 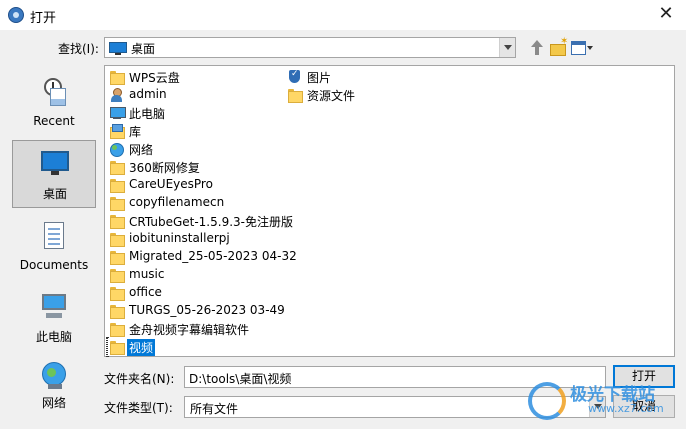 What do you see at coordinates (147, 114) in the screenshot?
I see `item-label: 此电脑` at bounding box center [147, 114].